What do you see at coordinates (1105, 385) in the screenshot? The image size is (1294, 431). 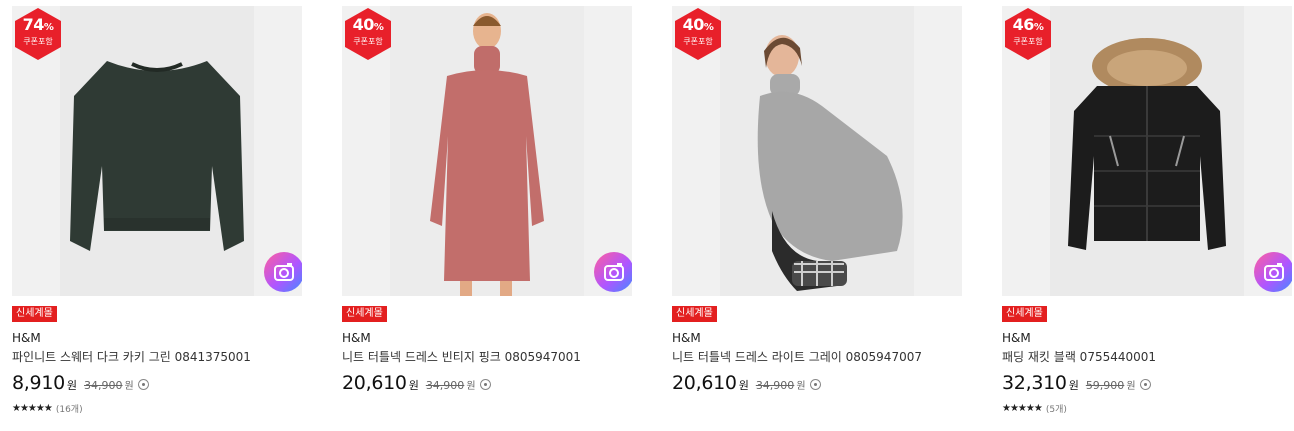 I see `original-price: 59,900` at bounding box center [1105, 385].